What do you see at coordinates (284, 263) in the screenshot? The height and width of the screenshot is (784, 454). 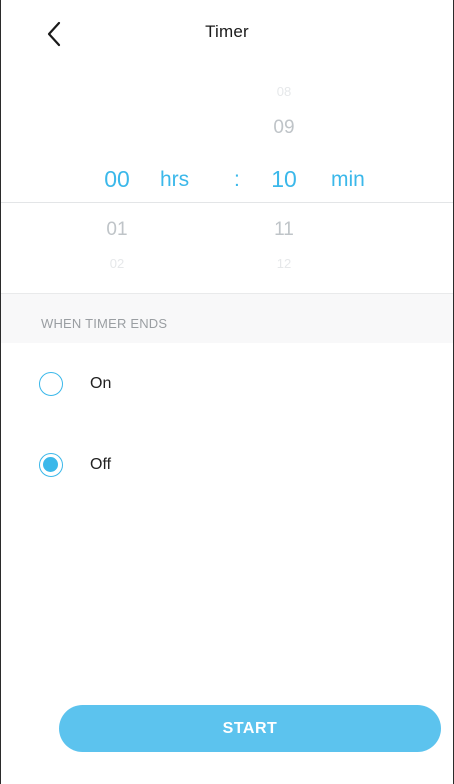 I see `minutes-below-far: 12` at bounding box center [284, 263].